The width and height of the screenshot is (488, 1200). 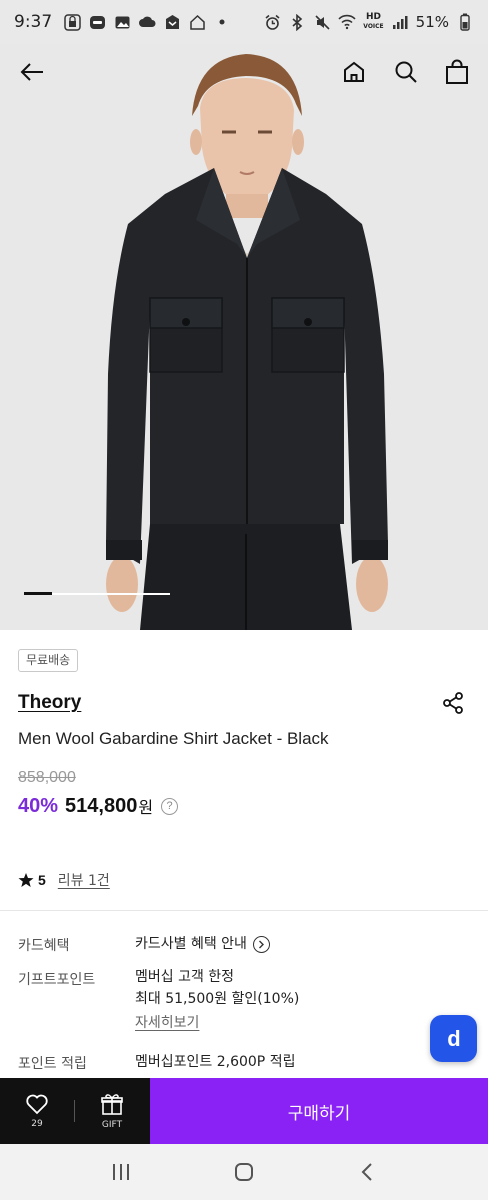 What do you see at coordinates (112, 1104) in the screenshot?
I see `gift-icon` at bounding box center [112, 1104].